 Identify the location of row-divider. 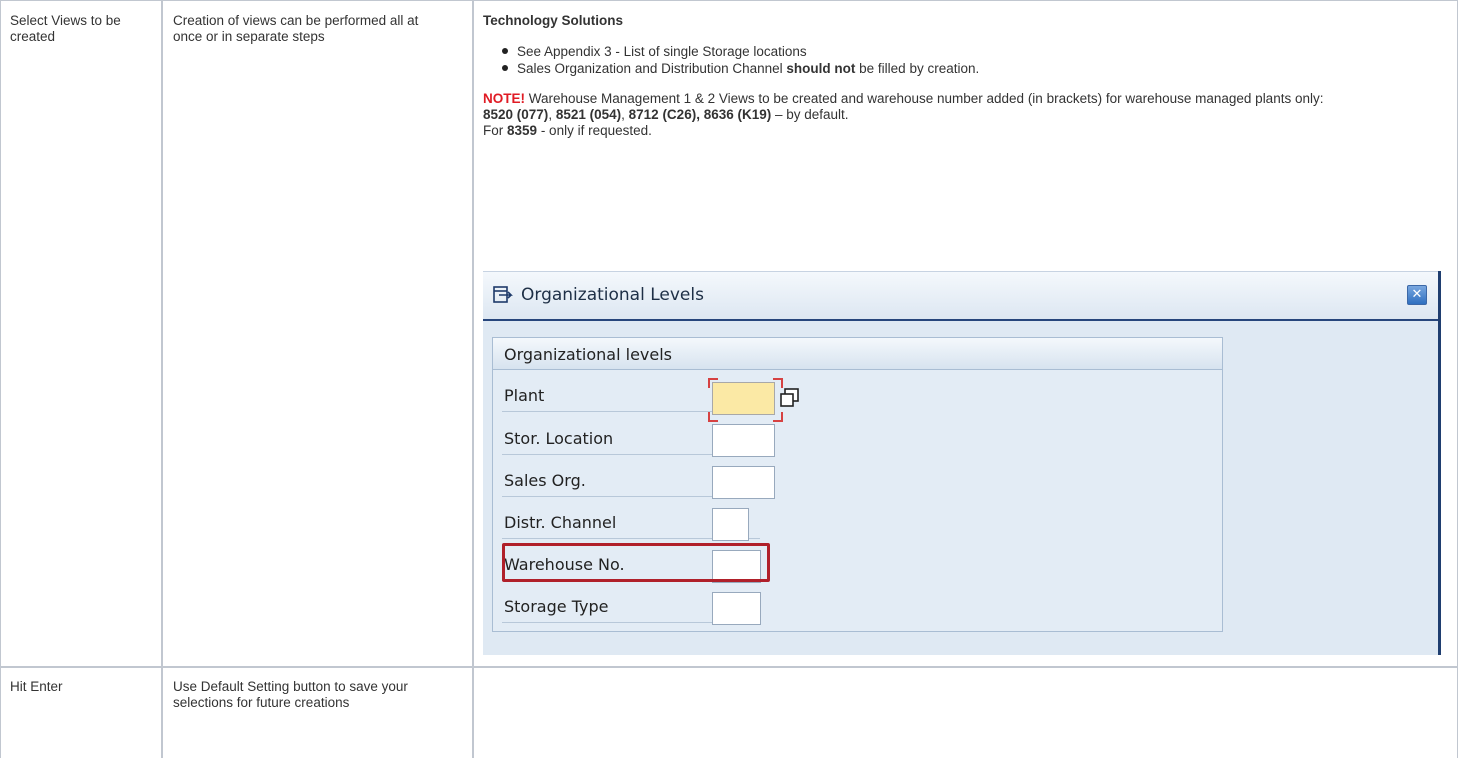
(729, 667).